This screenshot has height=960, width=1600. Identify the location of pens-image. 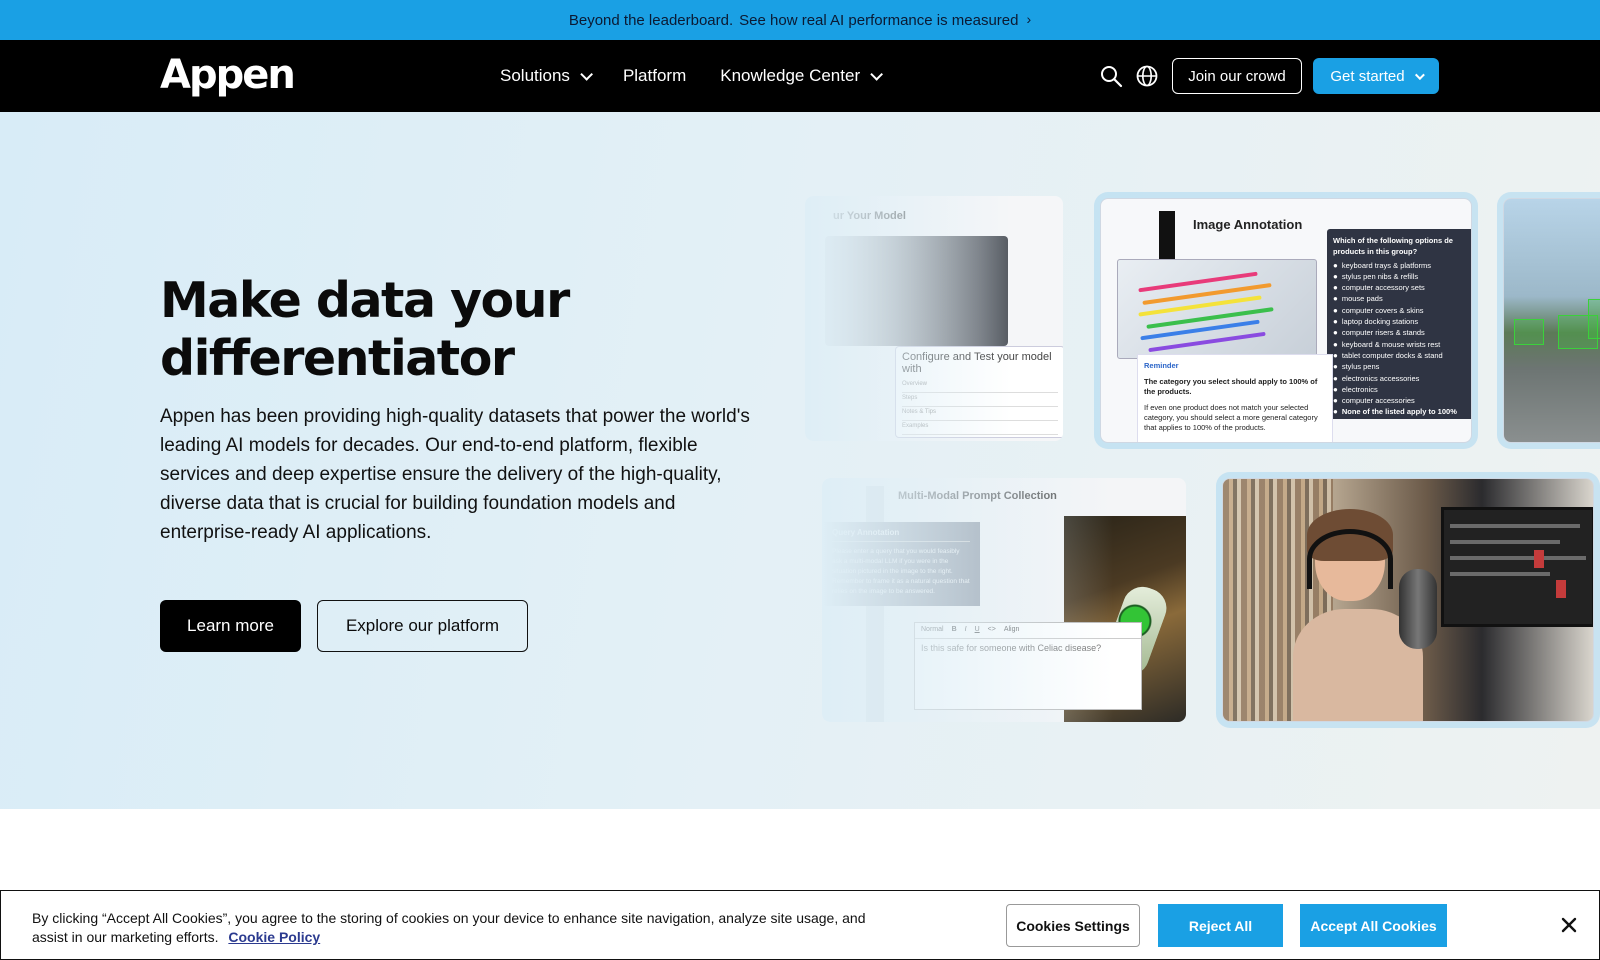
(1217, 309).